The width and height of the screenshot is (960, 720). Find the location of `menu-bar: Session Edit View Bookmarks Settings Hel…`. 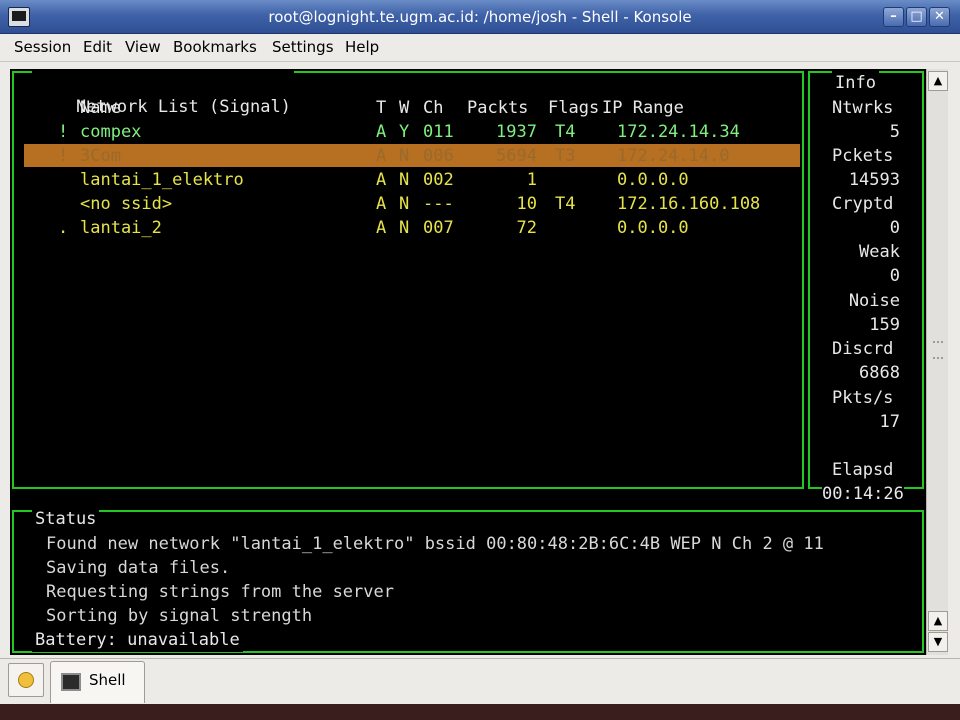

menu-bar: Session Edit View Bookmarks Settings Hel… is located at coordinates (480, 48).